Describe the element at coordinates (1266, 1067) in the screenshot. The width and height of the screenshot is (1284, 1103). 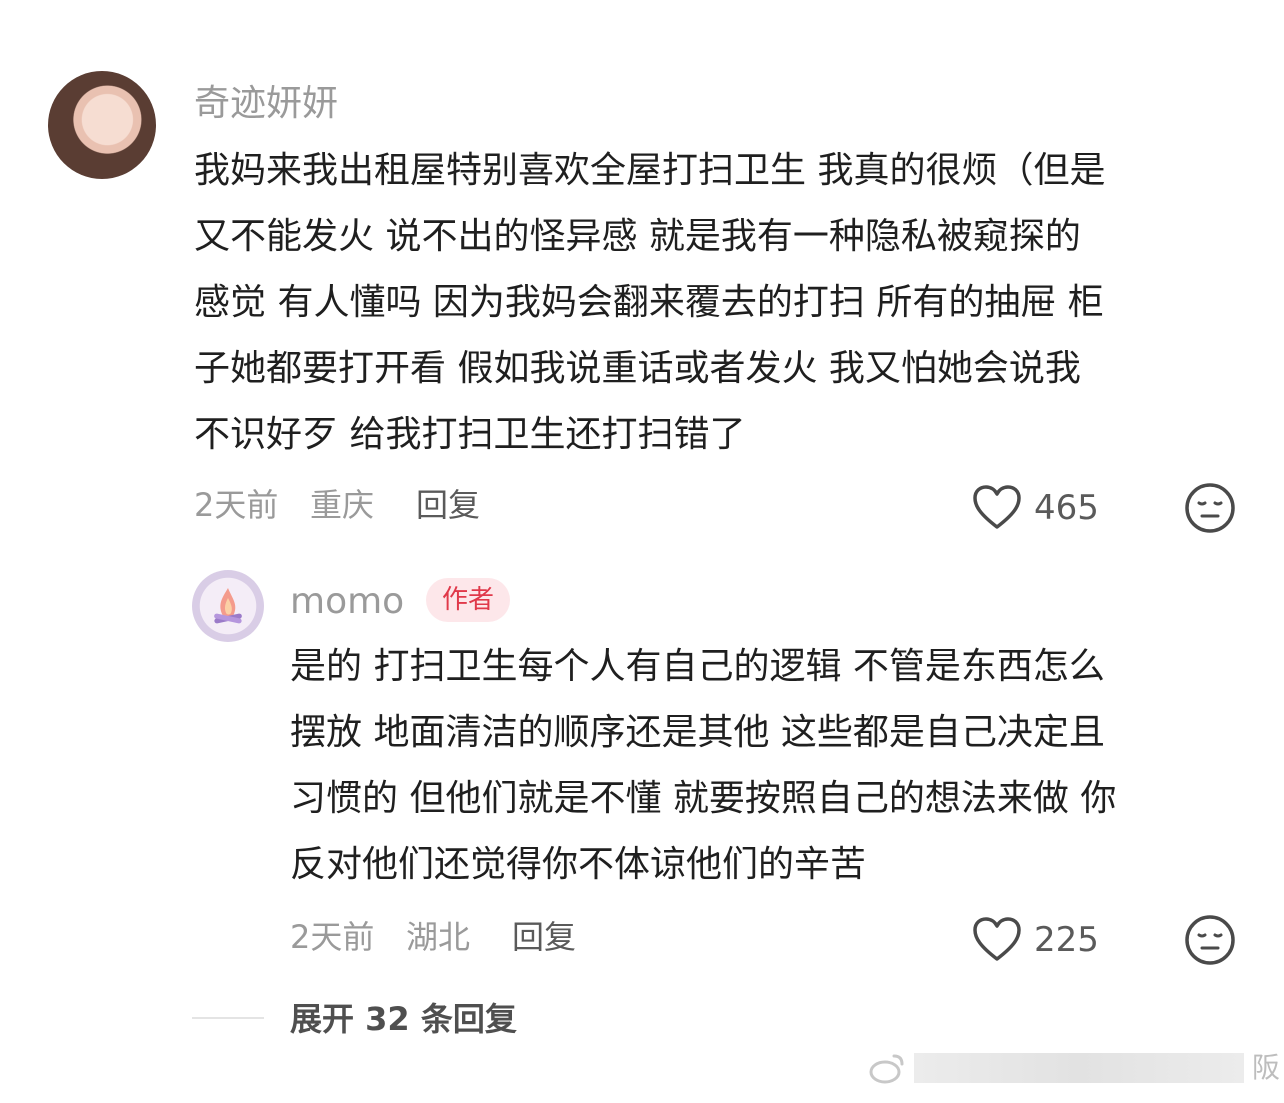
I see `watermark-text: 阪` at that location.